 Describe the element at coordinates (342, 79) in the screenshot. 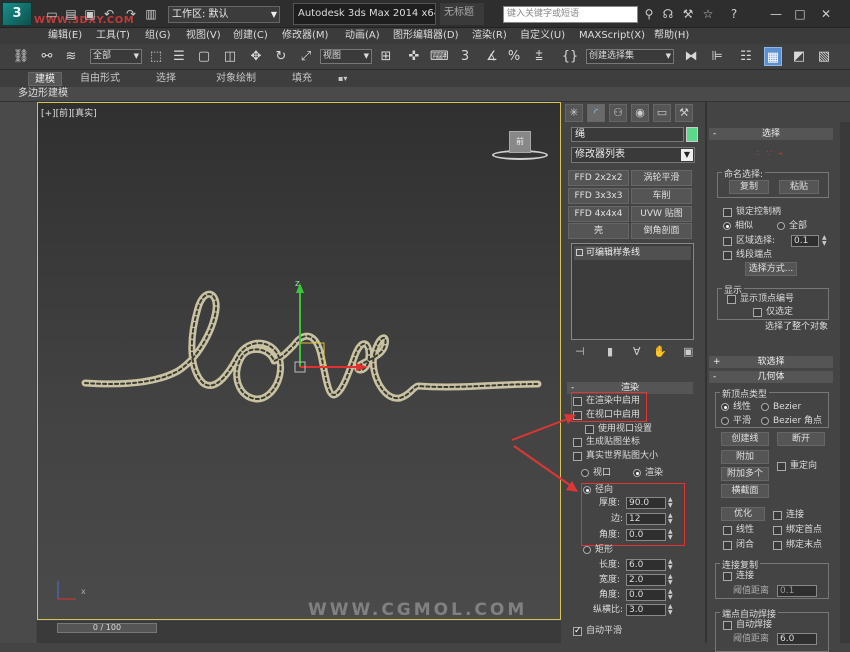

I see `ribbon-options-icon: ▪▾` at that location.